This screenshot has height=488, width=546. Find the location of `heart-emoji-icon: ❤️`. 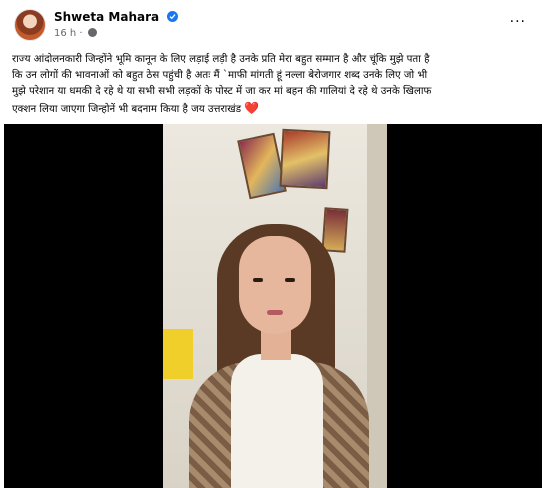

heart-emoji-icon: ❤️ is located at coordinates (252, 108).